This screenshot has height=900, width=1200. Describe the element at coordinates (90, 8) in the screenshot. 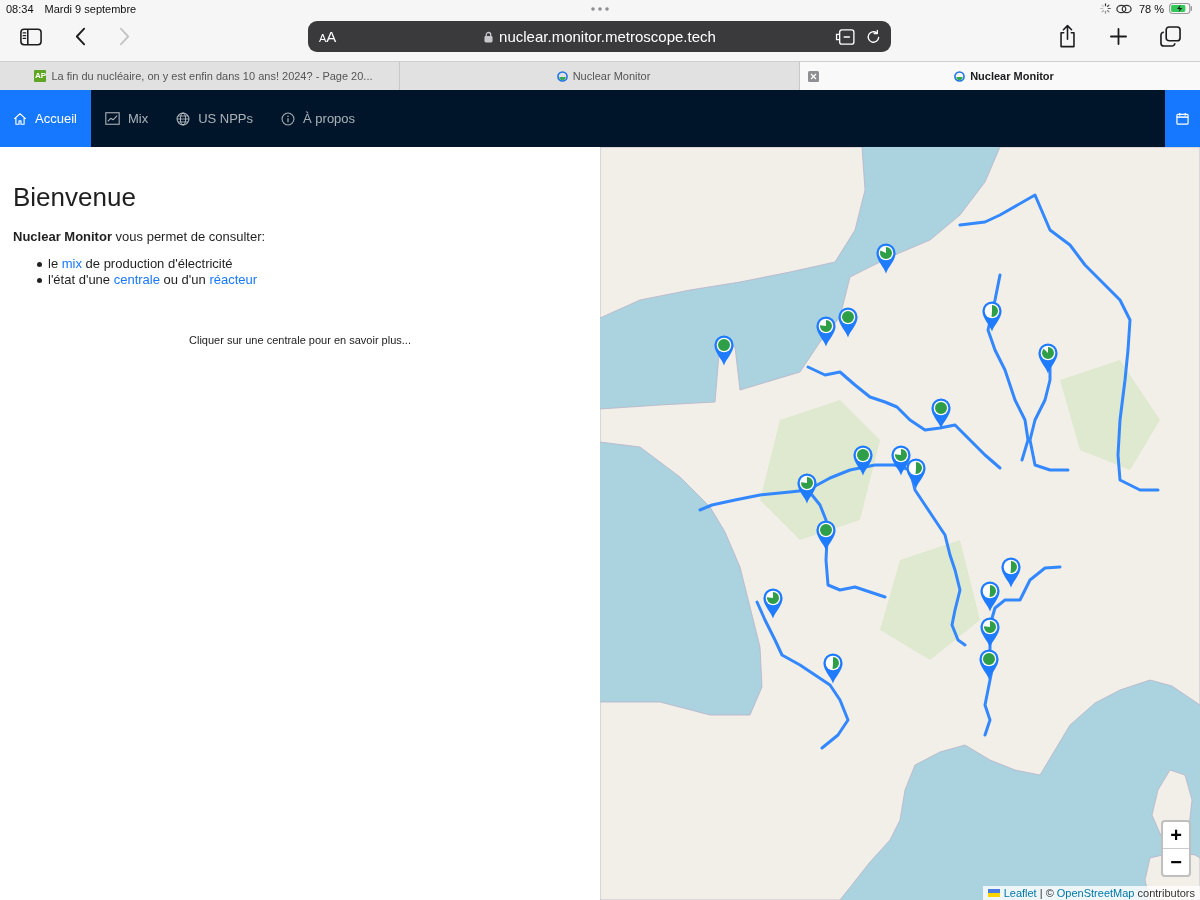

I see `status-date: Mardi 9 septembre` at that location.